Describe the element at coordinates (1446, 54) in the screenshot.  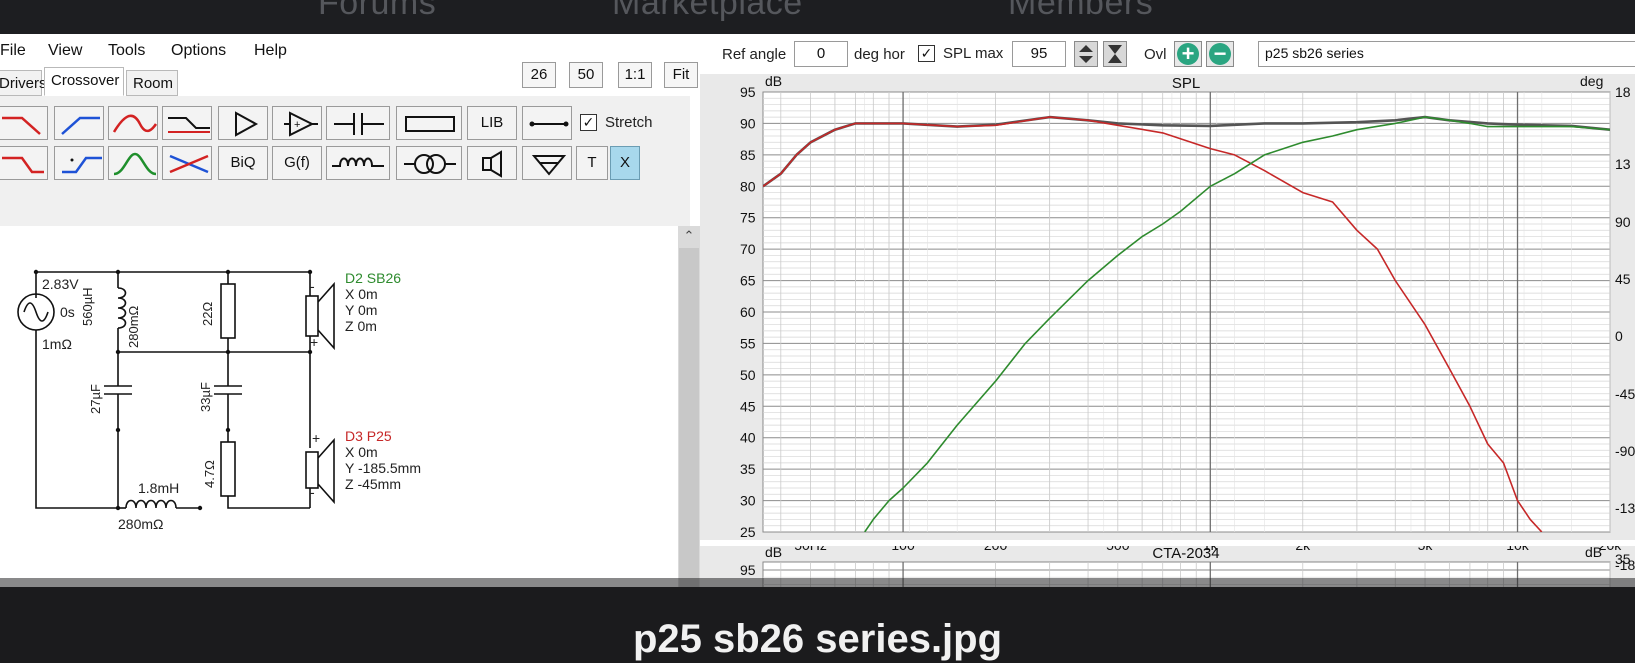
I see `overlay-name-input: p25 sb26 series` at that location.